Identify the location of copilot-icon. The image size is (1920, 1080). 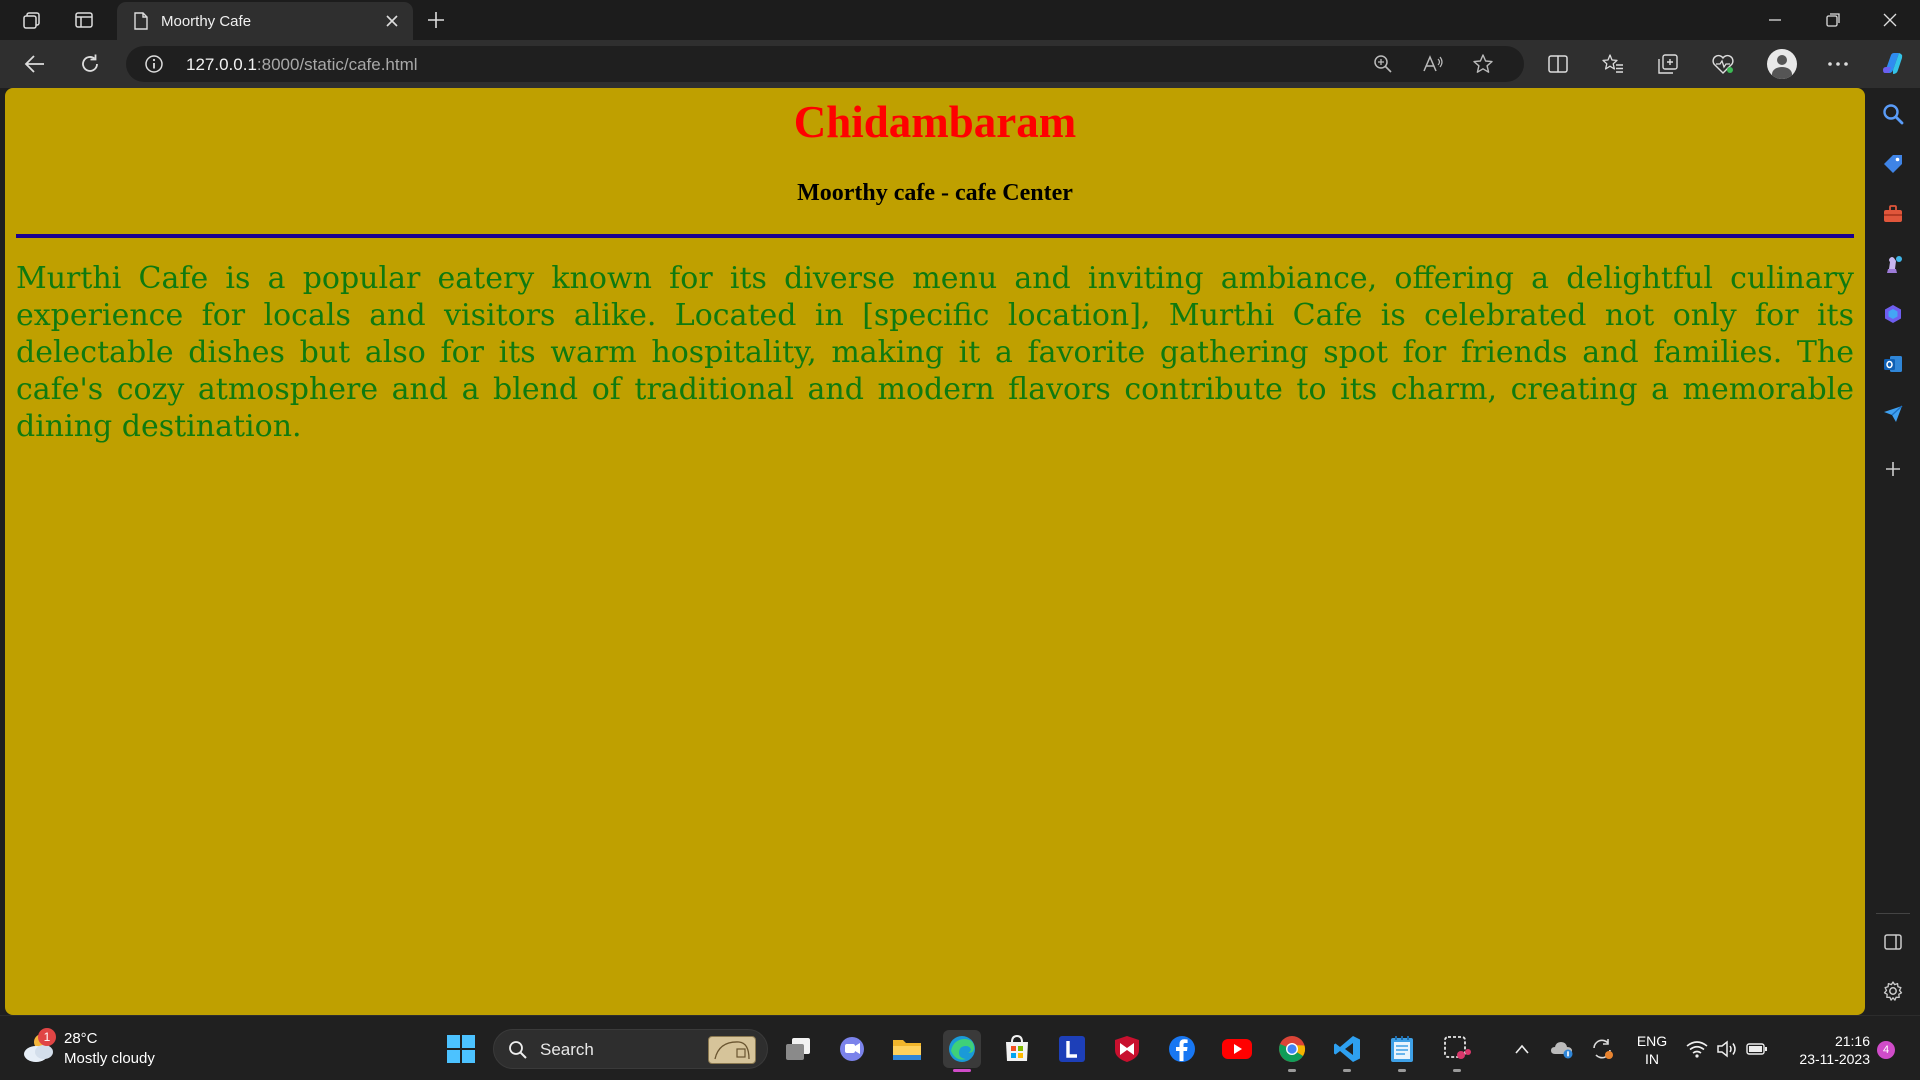
(1893, 64).